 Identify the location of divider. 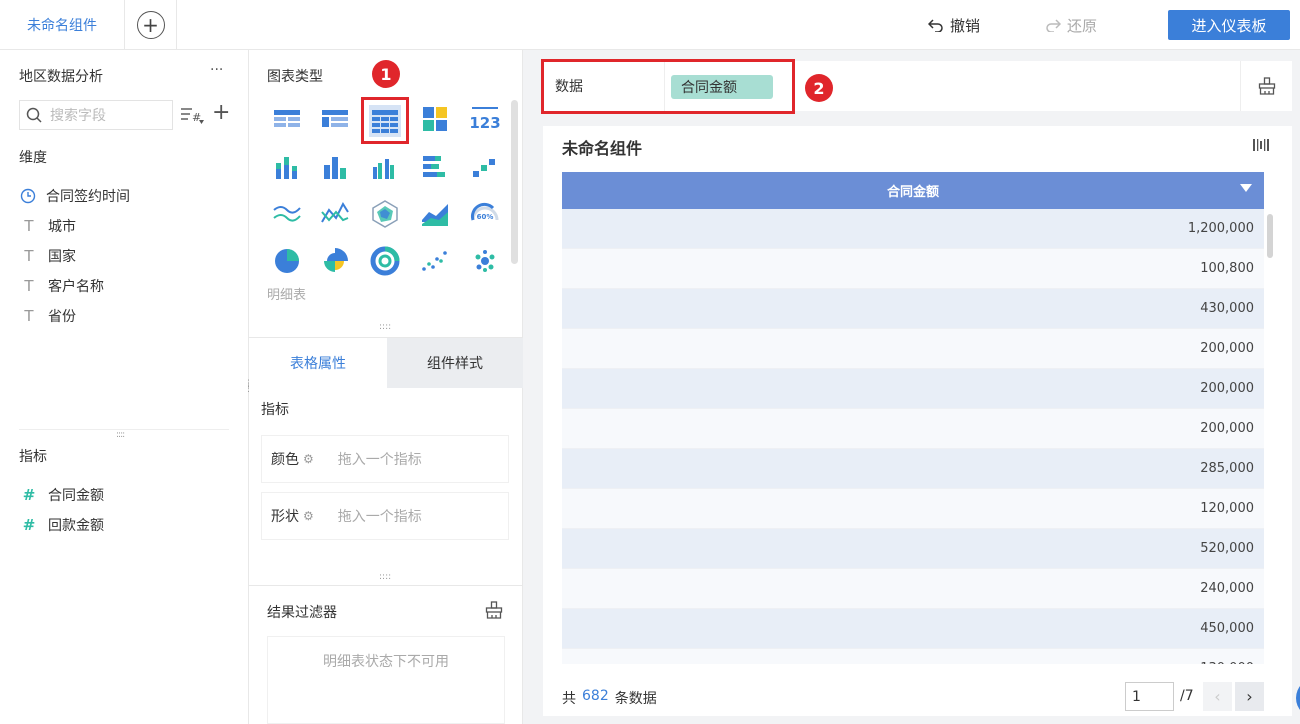
(386, 585).